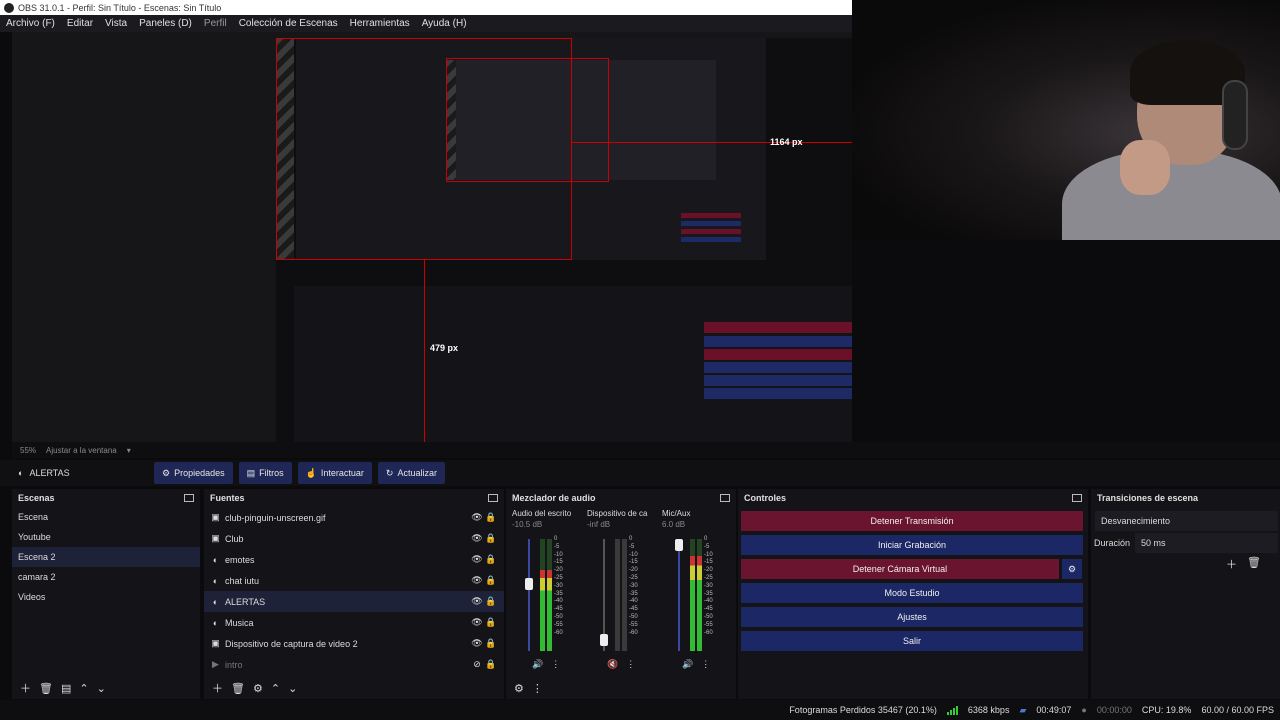 This screenshot has width=1280, height=720. I want to click on chevron-down-icon: ▾, so click(129, 450).